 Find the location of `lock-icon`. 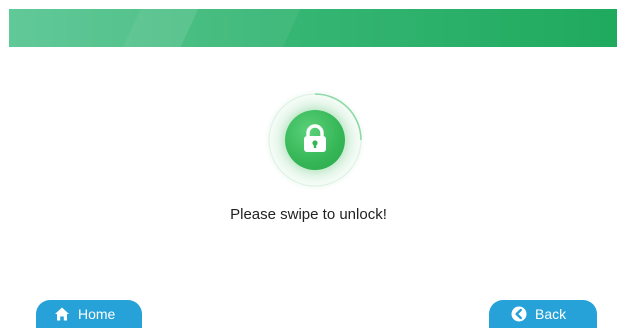

lock-icon is located at coordinates (315, 138).